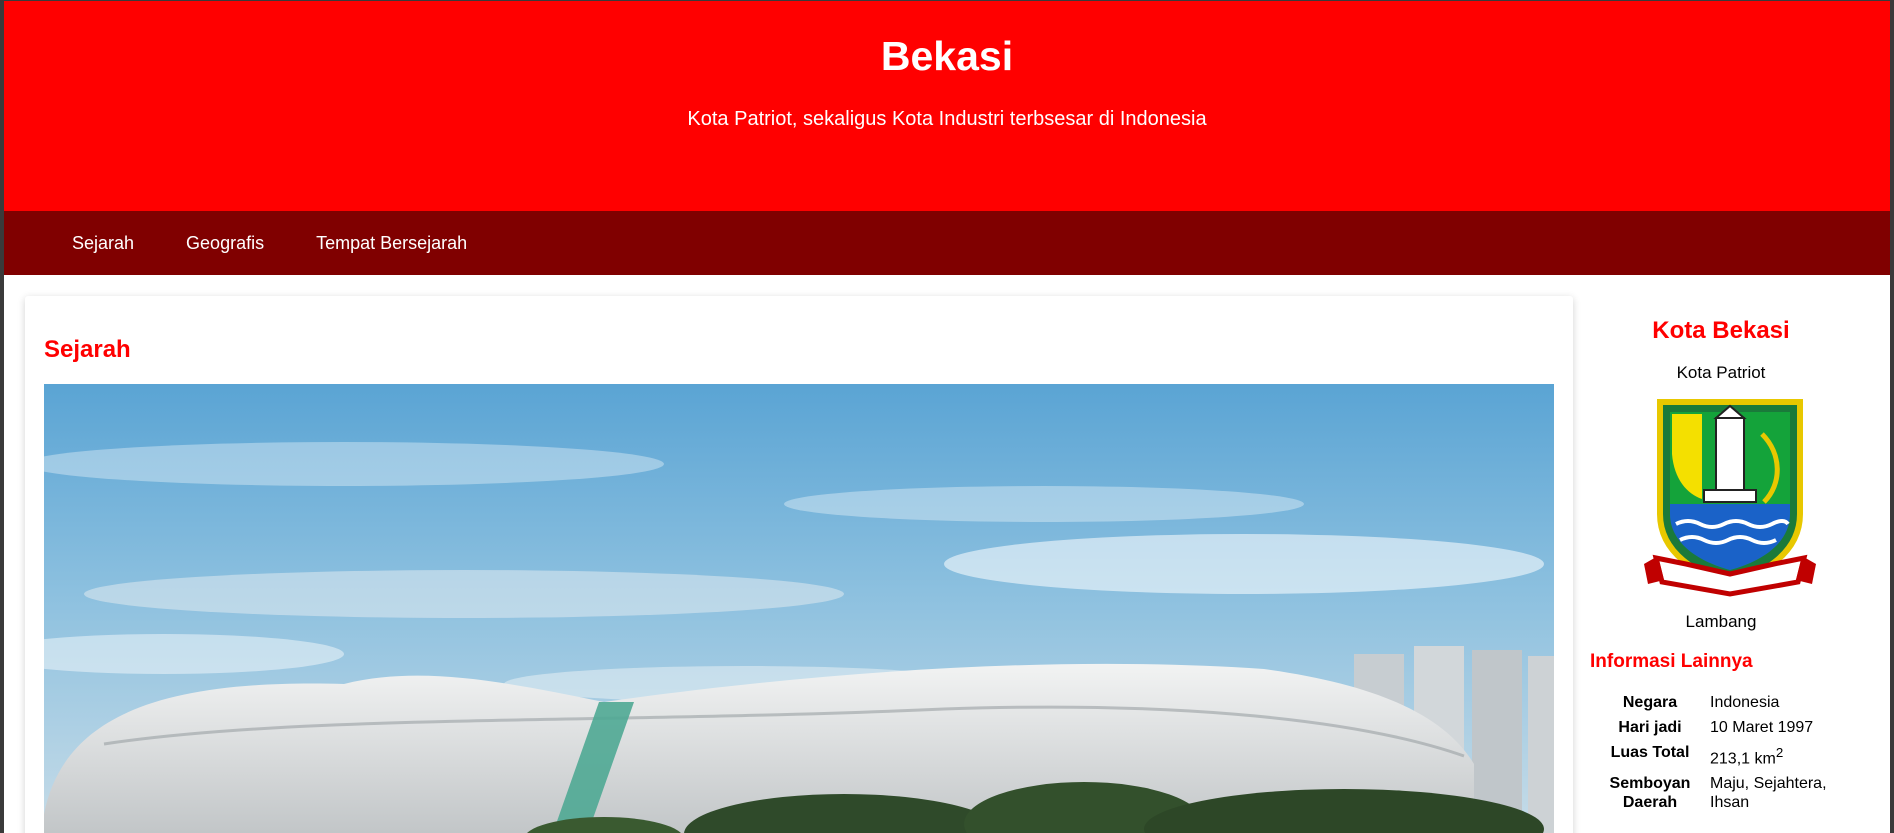 The width and height of the screenshot is (1894, 833). Describe the element at coordinates (1650, 727) in the screenshot. I see `info-label: Hari jadi` at that location.